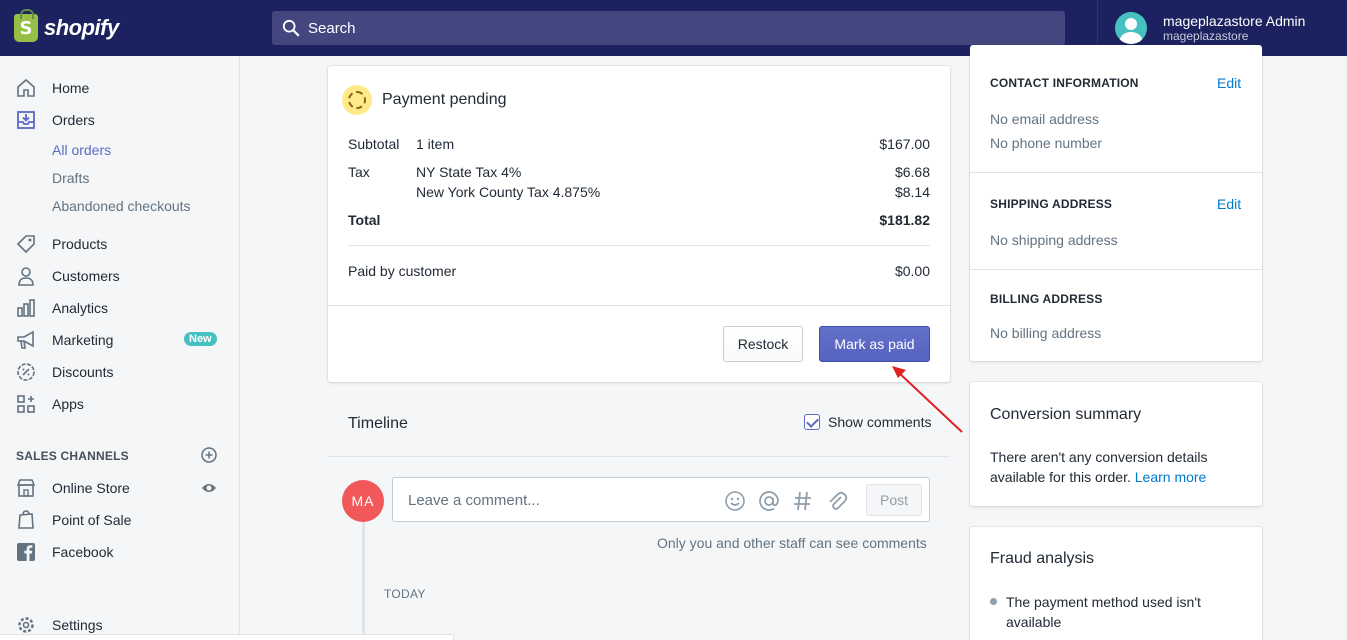 Image resolution: width=1347 pixels, height=640 pixels. What do you see at coordinates (444, 99) in the screenshot?
I see `payment-status-title: Payment pending` at bounding box center [444, 99].